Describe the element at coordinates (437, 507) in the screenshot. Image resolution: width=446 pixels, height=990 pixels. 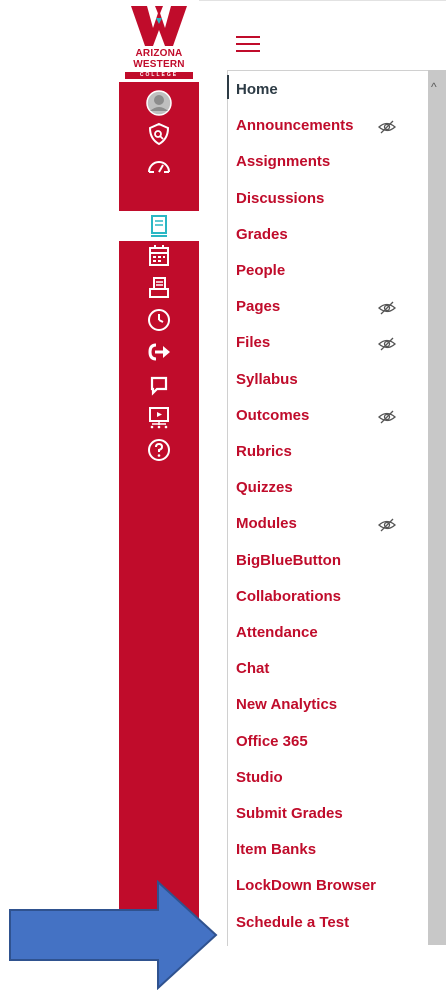
I see `scrollbar` at that location.